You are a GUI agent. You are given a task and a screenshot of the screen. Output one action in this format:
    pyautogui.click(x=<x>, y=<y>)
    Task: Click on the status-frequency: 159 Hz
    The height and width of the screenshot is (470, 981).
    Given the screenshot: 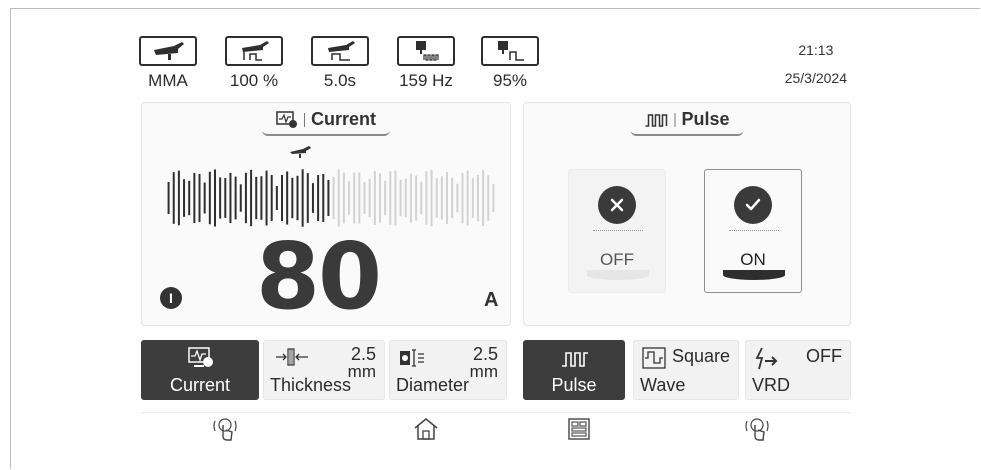 What is the action you would take?
    pyautogui.click(x=426, y=63)
    